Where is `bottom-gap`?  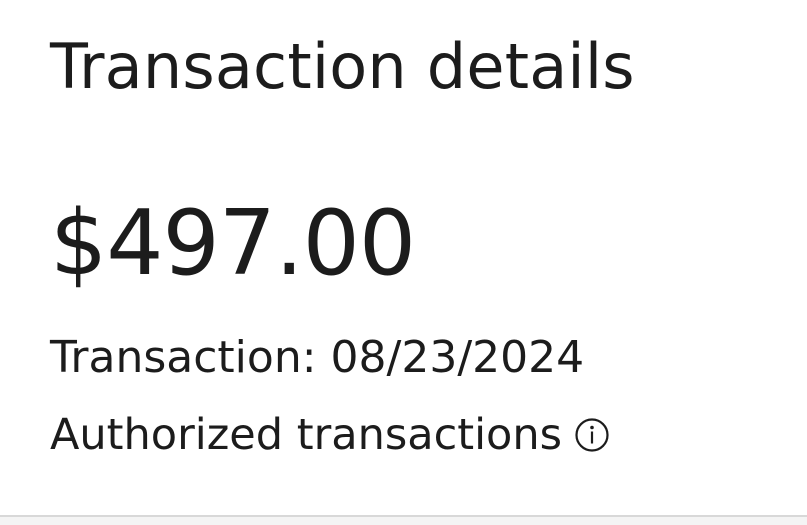 bottom-gap is located at coordinates (403, 521).